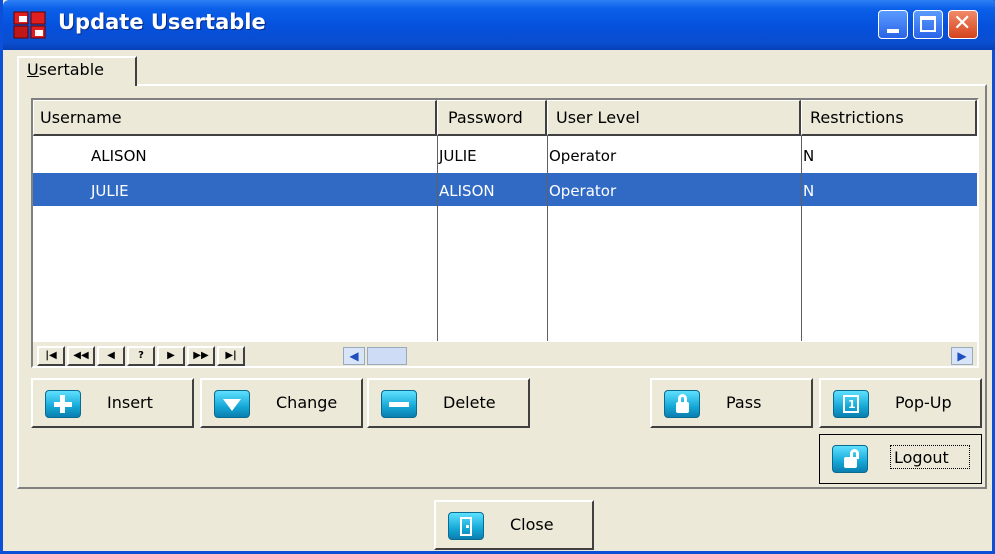 The image size is (995, 554). I want to click on next-record-button: ▶, so click(171, 356).